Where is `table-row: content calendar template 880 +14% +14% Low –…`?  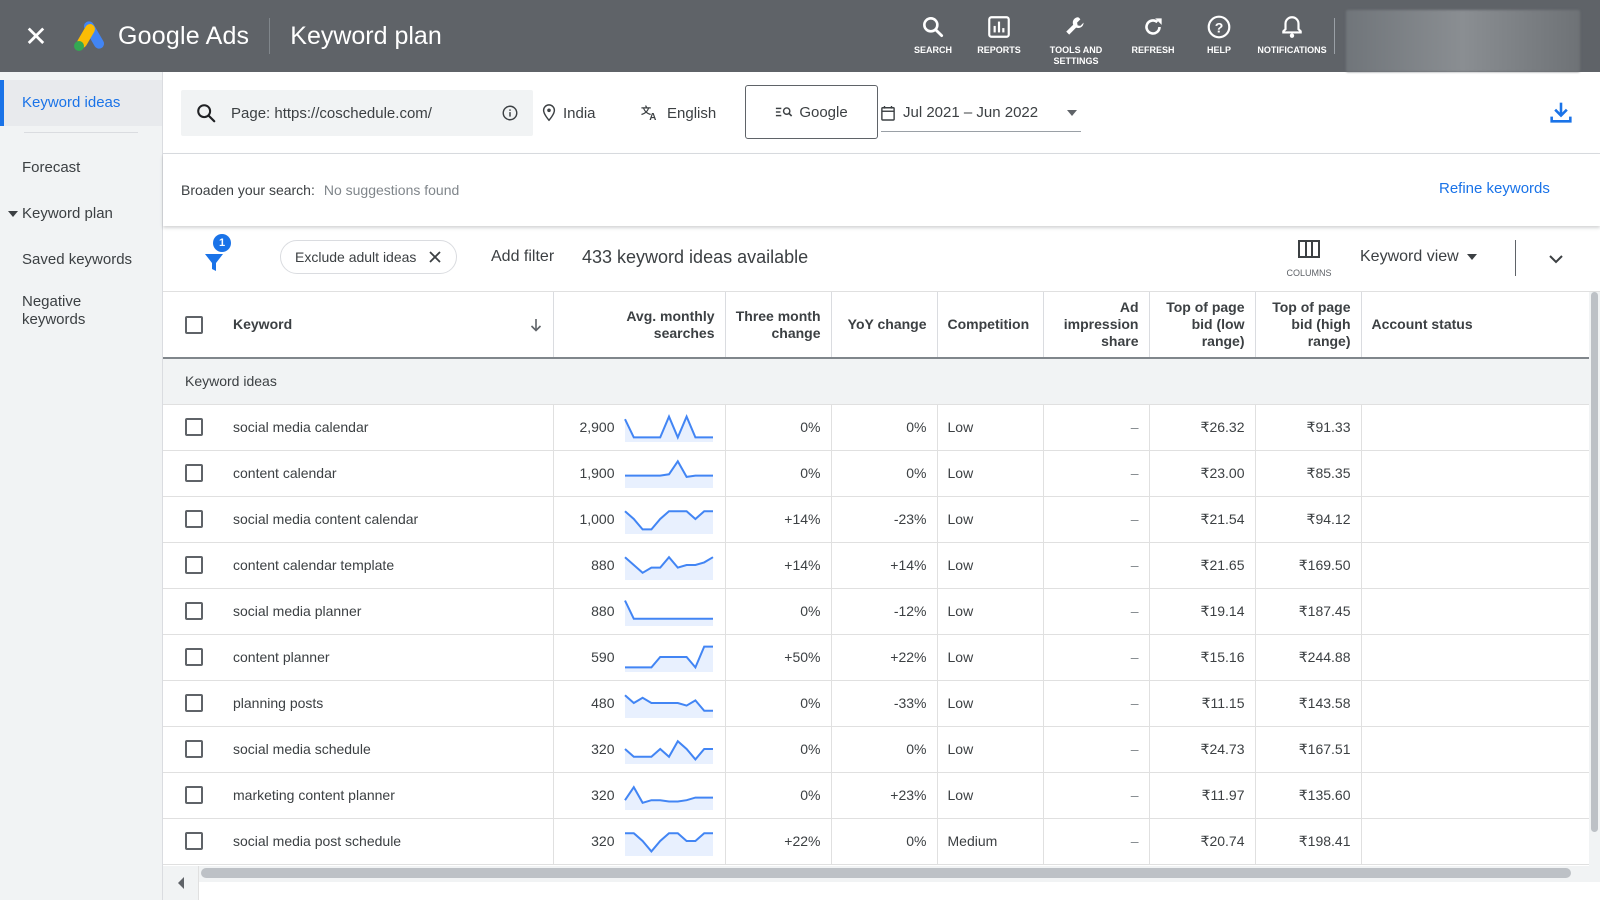 table-row: content calendar template 880 +14% +14% Low –… is located at coordinates (876, 565).